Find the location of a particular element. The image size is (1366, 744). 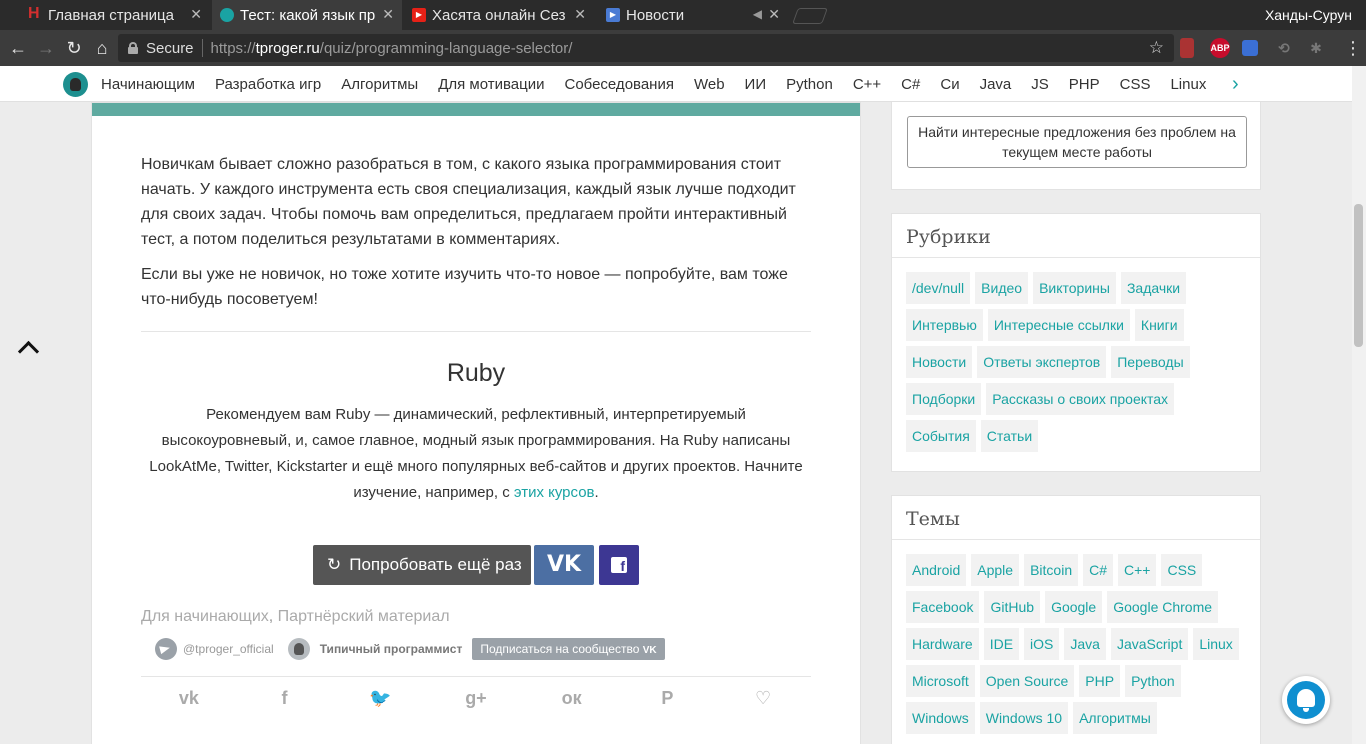

rubric-link: Интервью is located at coordinates (944, 325).